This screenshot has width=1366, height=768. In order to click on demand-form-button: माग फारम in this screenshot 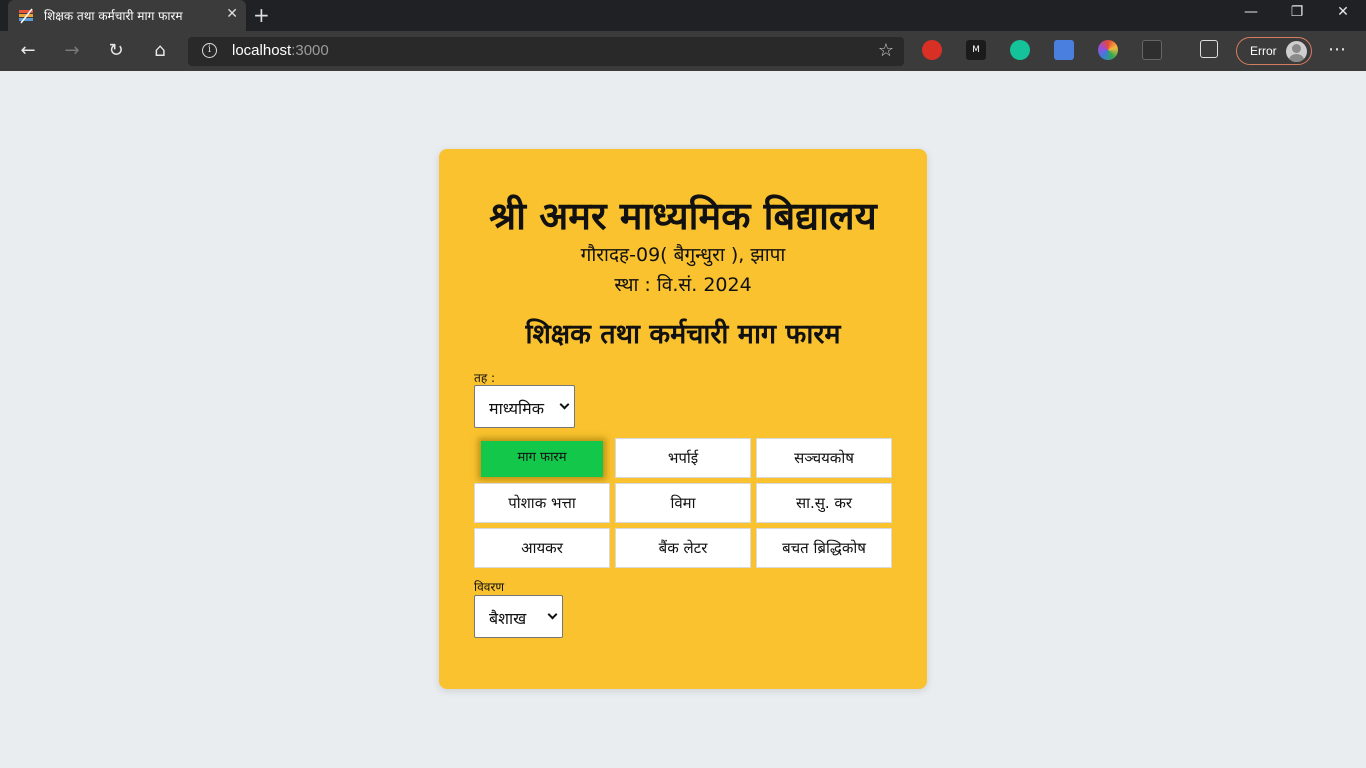, I will do `click(542, 459)`.